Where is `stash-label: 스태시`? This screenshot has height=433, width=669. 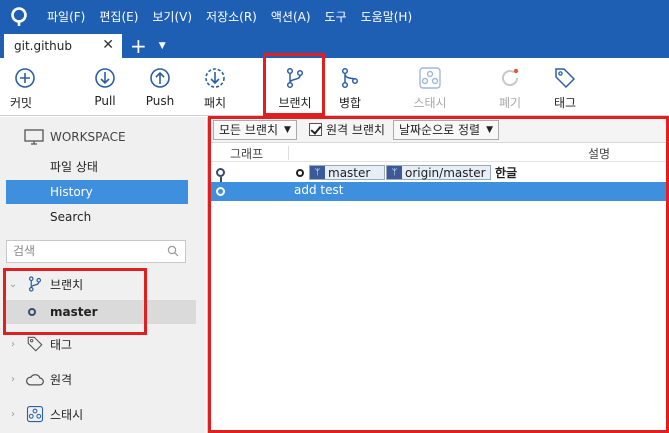
stash-label: 스태시 is located at coordinates (430, 103).